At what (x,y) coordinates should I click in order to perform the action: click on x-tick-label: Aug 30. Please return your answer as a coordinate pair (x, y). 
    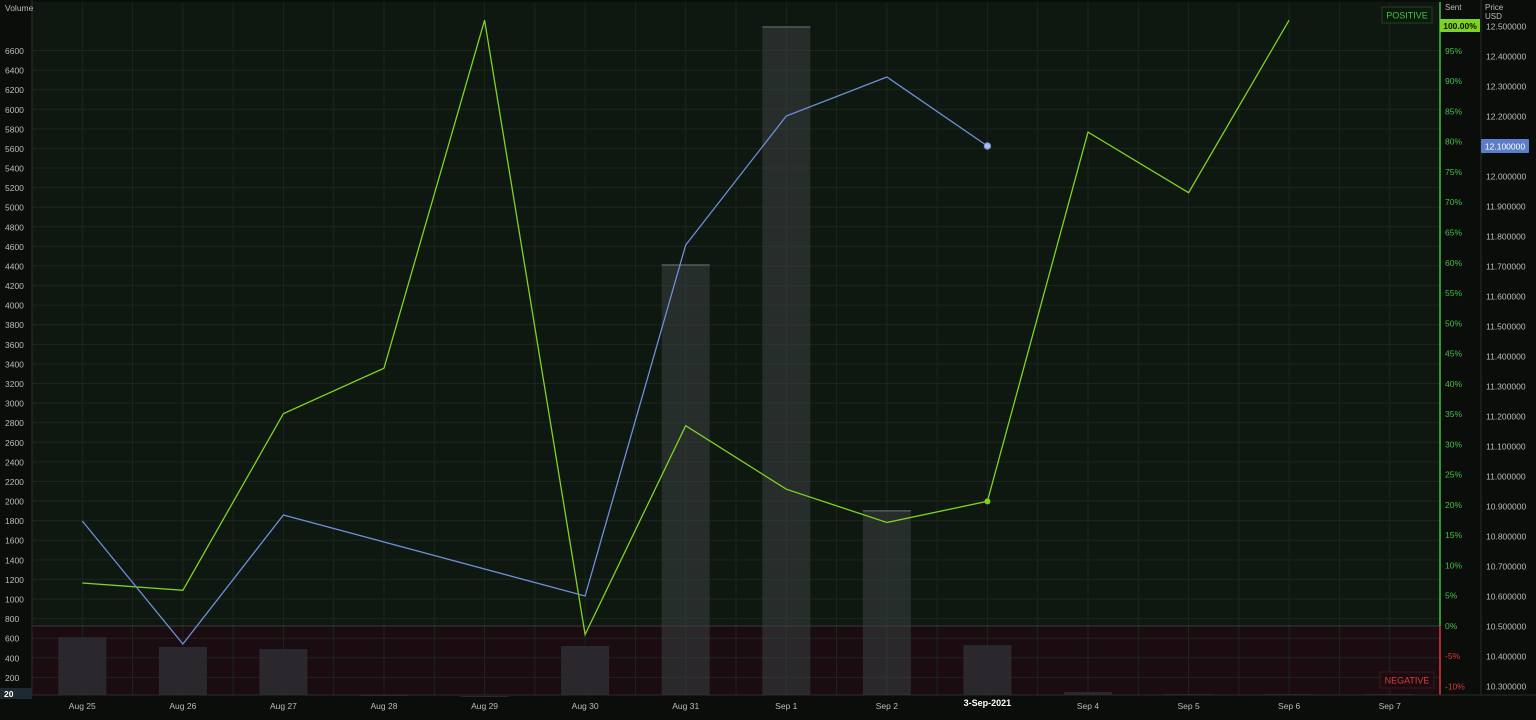
    Looking at the image, I should click on (585, 706).